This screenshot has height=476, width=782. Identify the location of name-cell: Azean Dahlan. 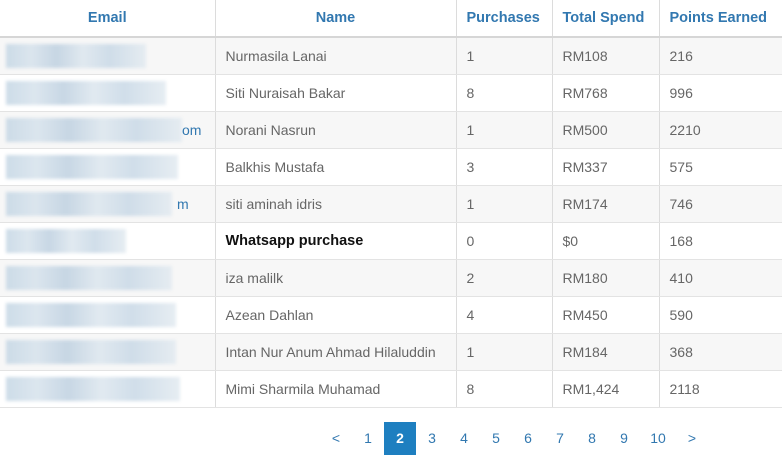
(336, 315).